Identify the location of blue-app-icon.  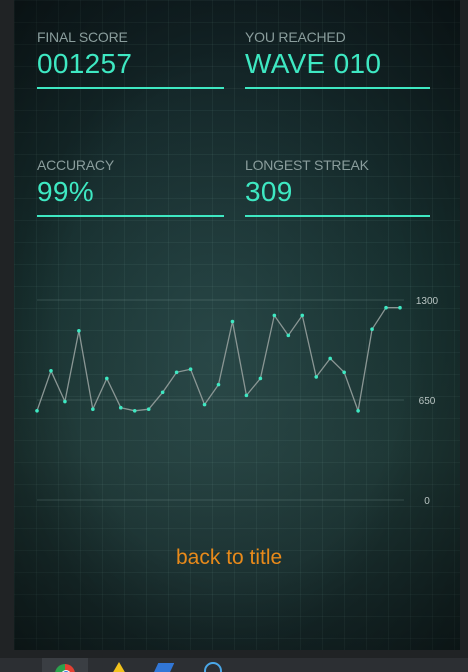
(162, 665).